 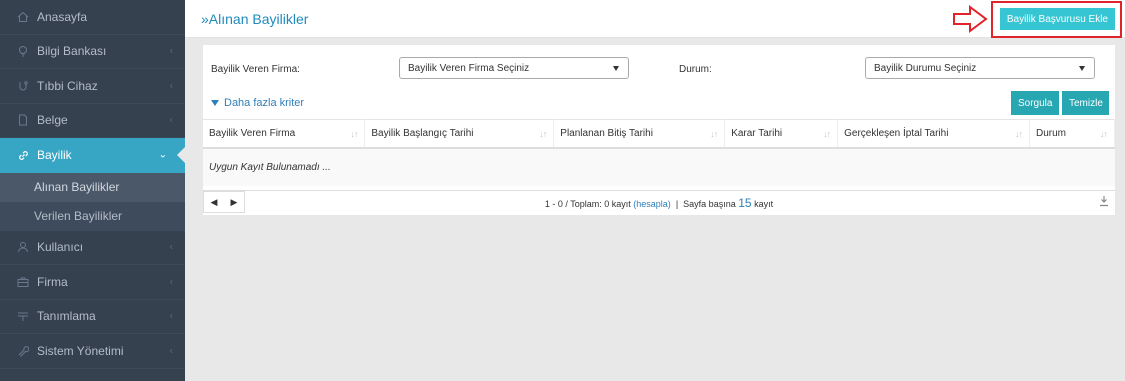 What do you see at coordinates (757, 133) in the screenshot?
I see `column-header-label: Karar Tarihi` at bounding box center [757, 133].